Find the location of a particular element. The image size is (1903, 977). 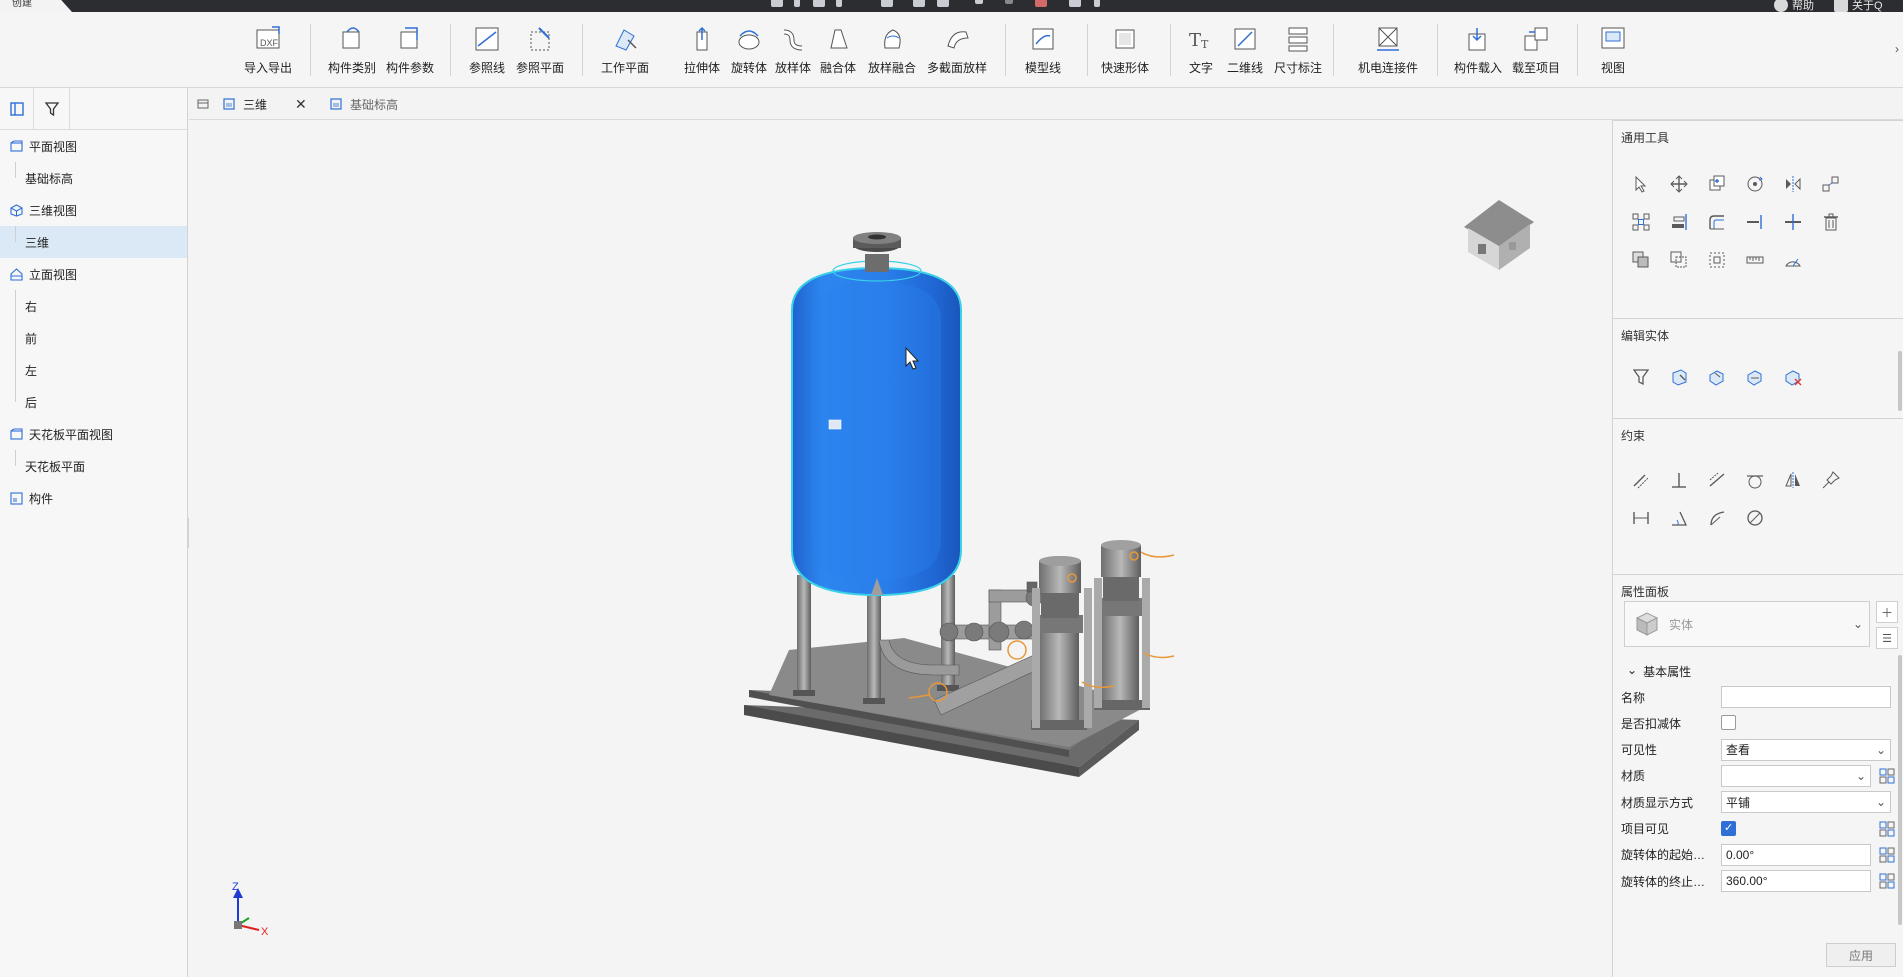

revolve-button: 旋转体 is located at coordinates (749, 50).